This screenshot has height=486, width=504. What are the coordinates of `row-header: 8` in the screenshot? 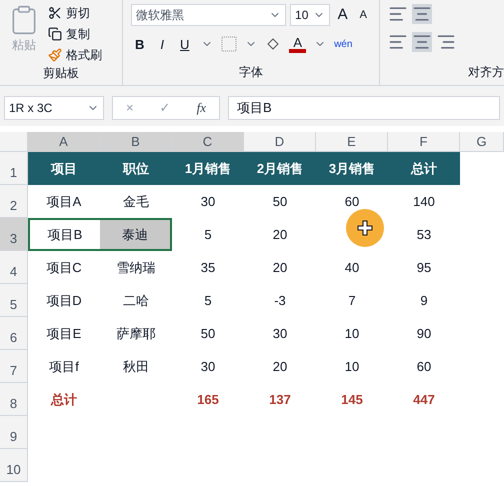 It's located at (14, 399).